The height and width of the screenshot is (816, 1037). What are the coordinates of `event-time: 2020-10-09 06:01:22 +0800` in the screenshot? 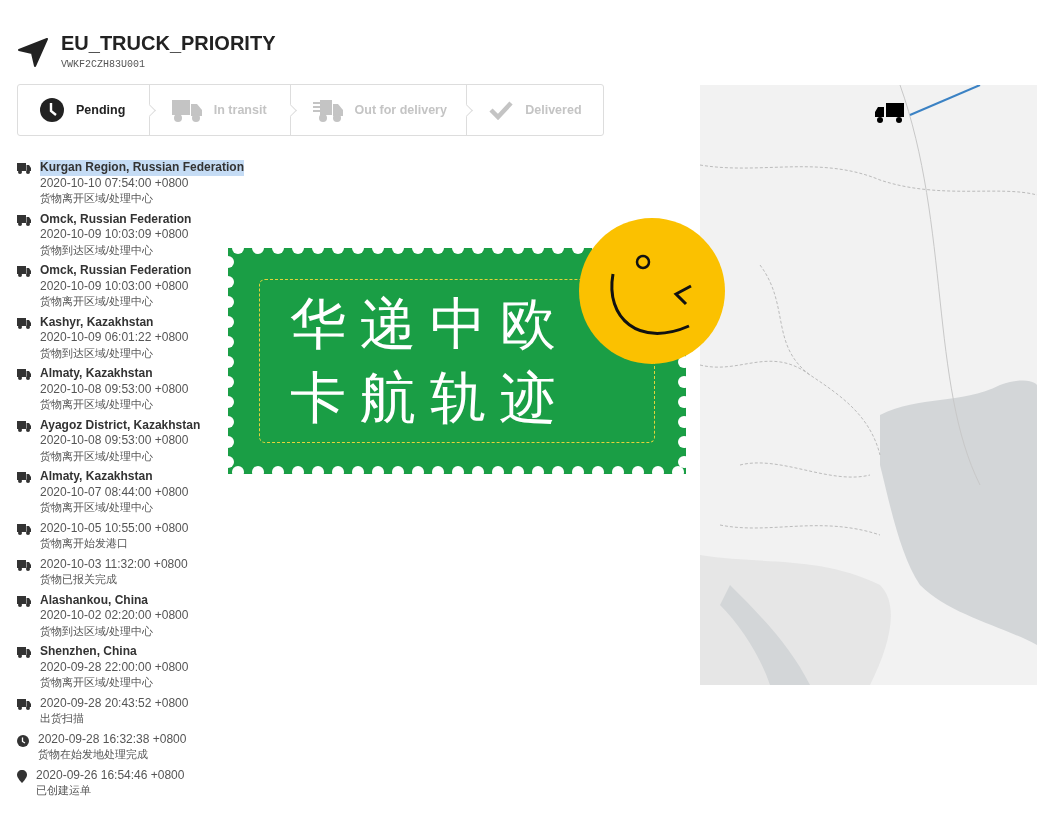 It's located at (114, 338).